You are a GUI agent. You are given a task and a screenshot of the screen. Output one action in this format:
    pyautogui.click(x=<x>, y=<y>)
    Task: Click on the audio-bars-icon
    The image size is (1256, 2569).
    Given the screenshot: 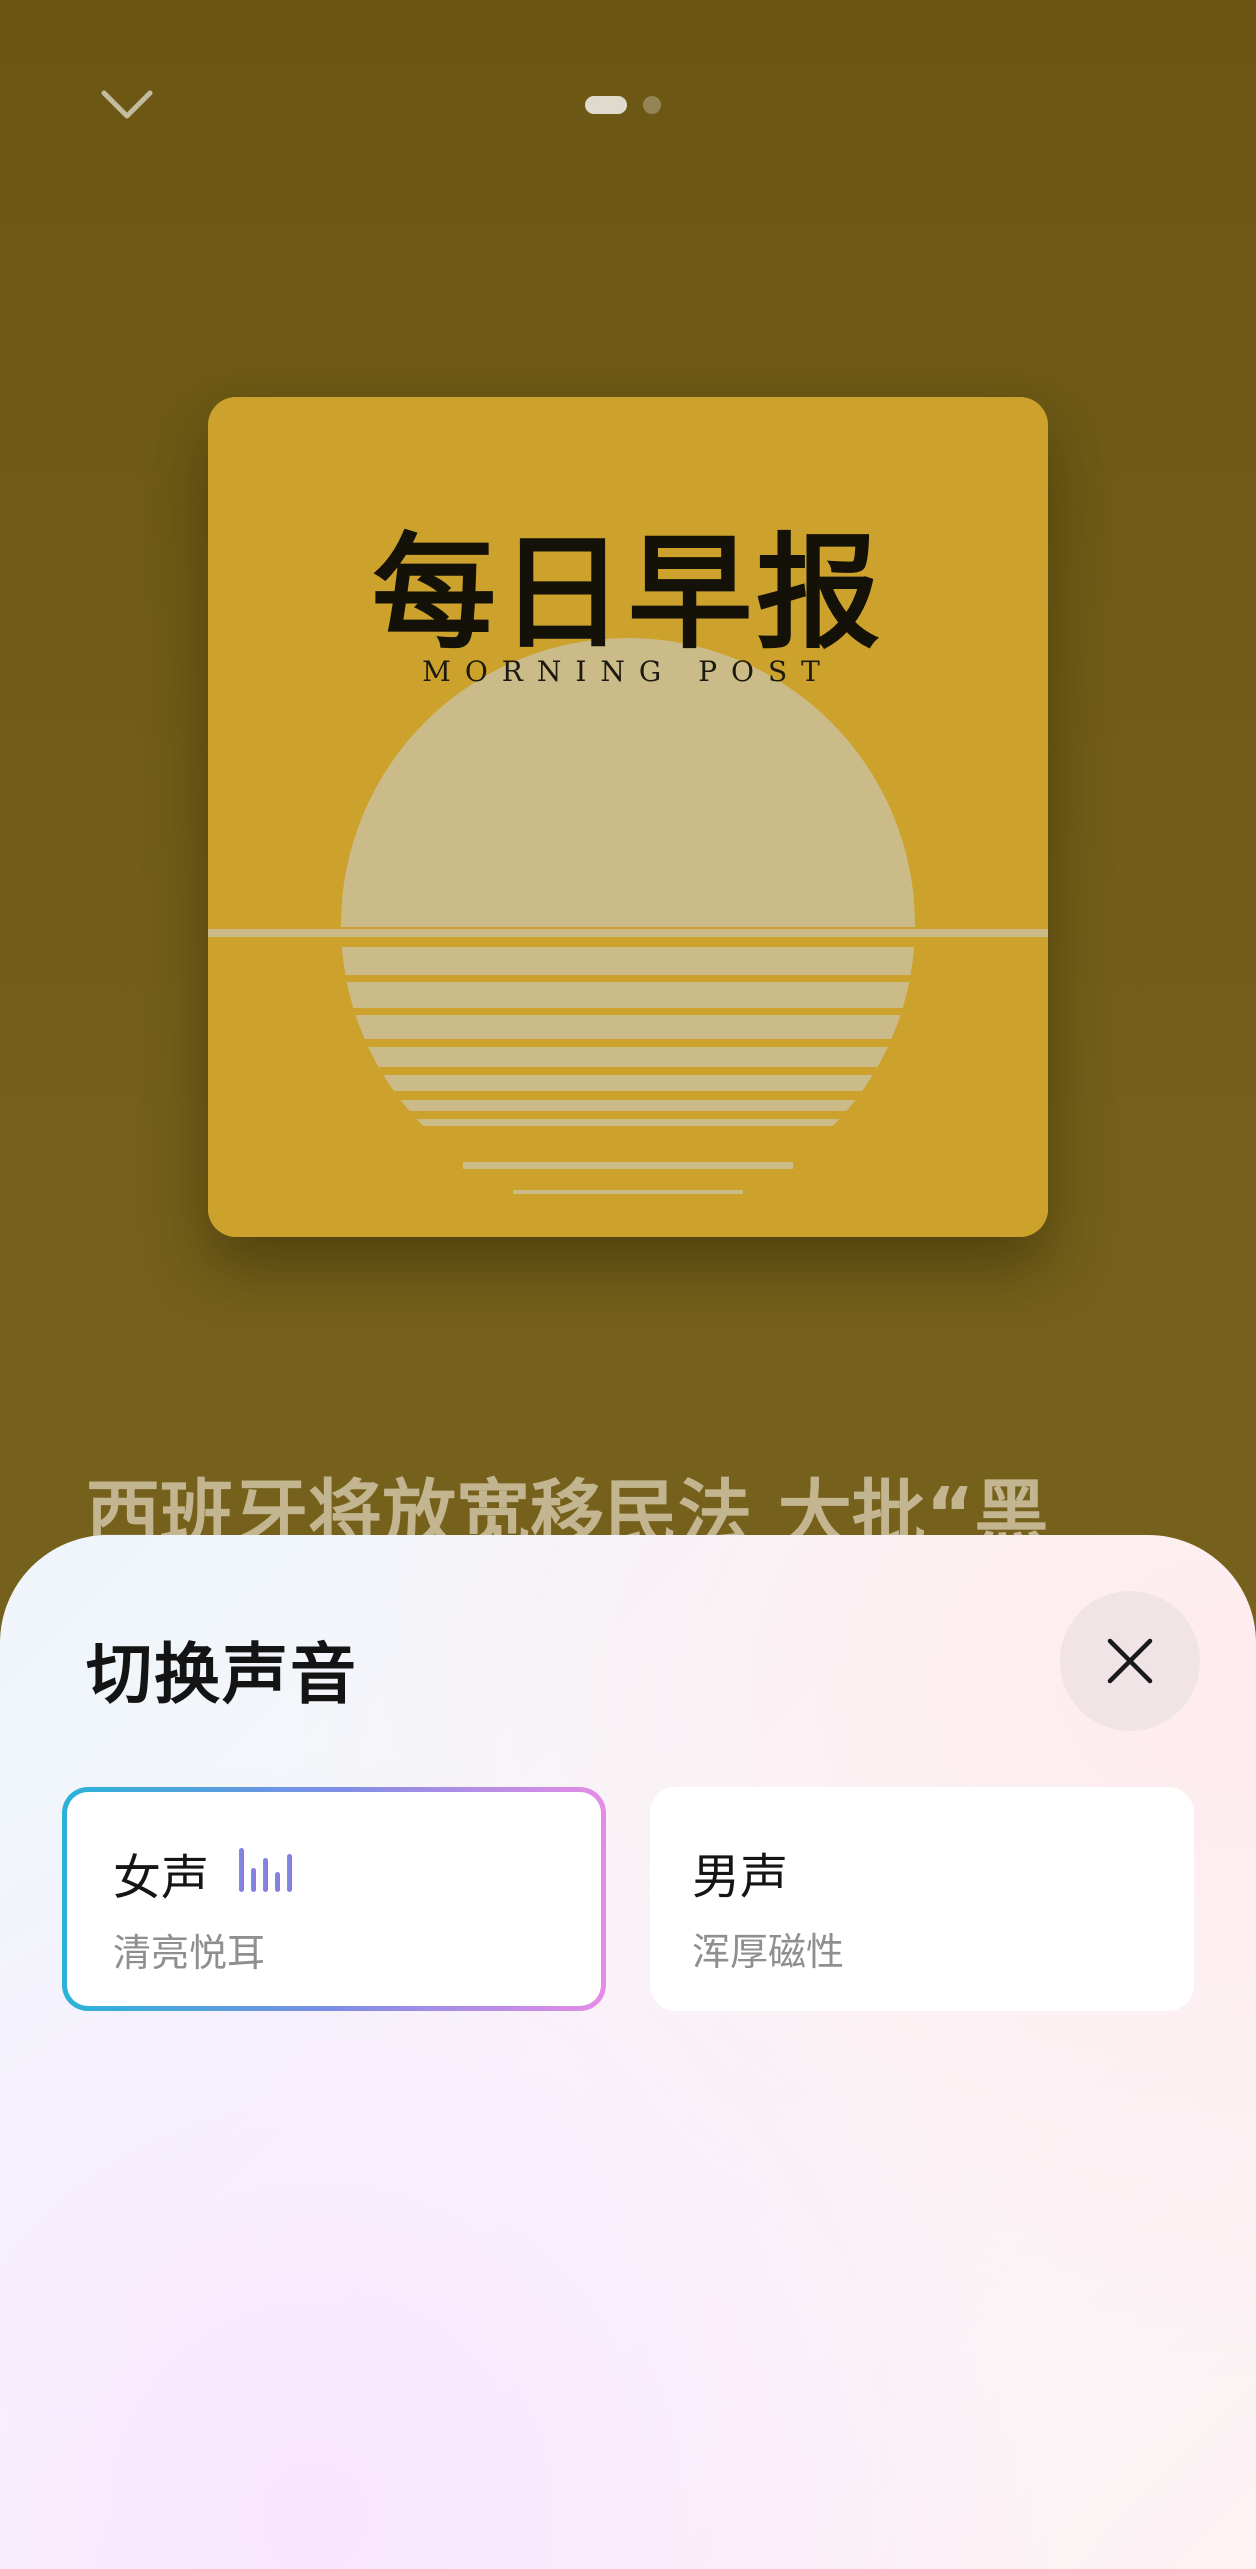 What is the action you would take?
    pyautogui.click(x=265, y=1870)
    